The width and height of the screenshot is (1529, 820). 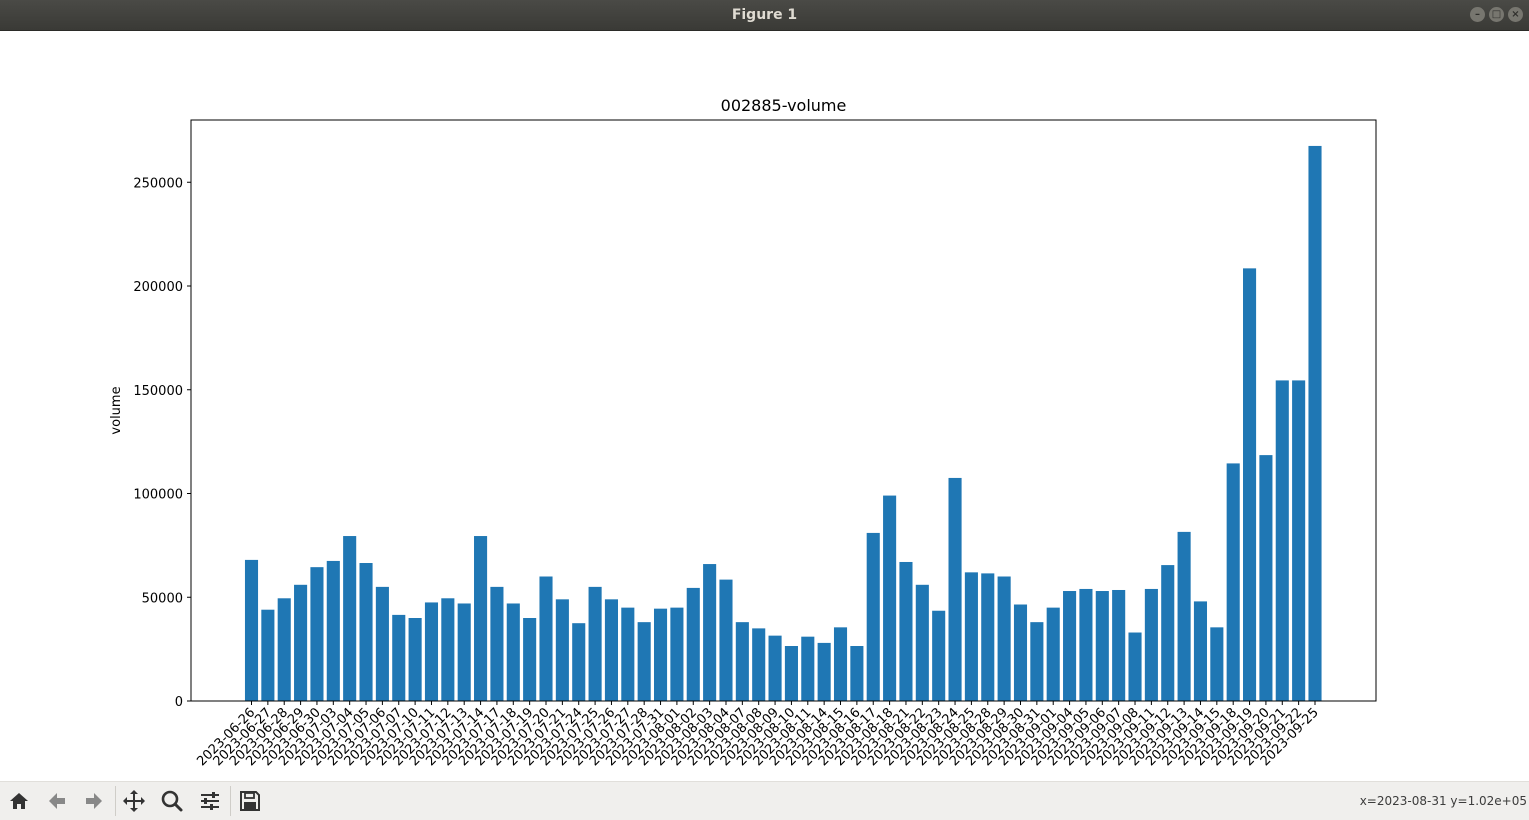 I want to click on chart-title: 002885-volume, so click(x=784, y=105).